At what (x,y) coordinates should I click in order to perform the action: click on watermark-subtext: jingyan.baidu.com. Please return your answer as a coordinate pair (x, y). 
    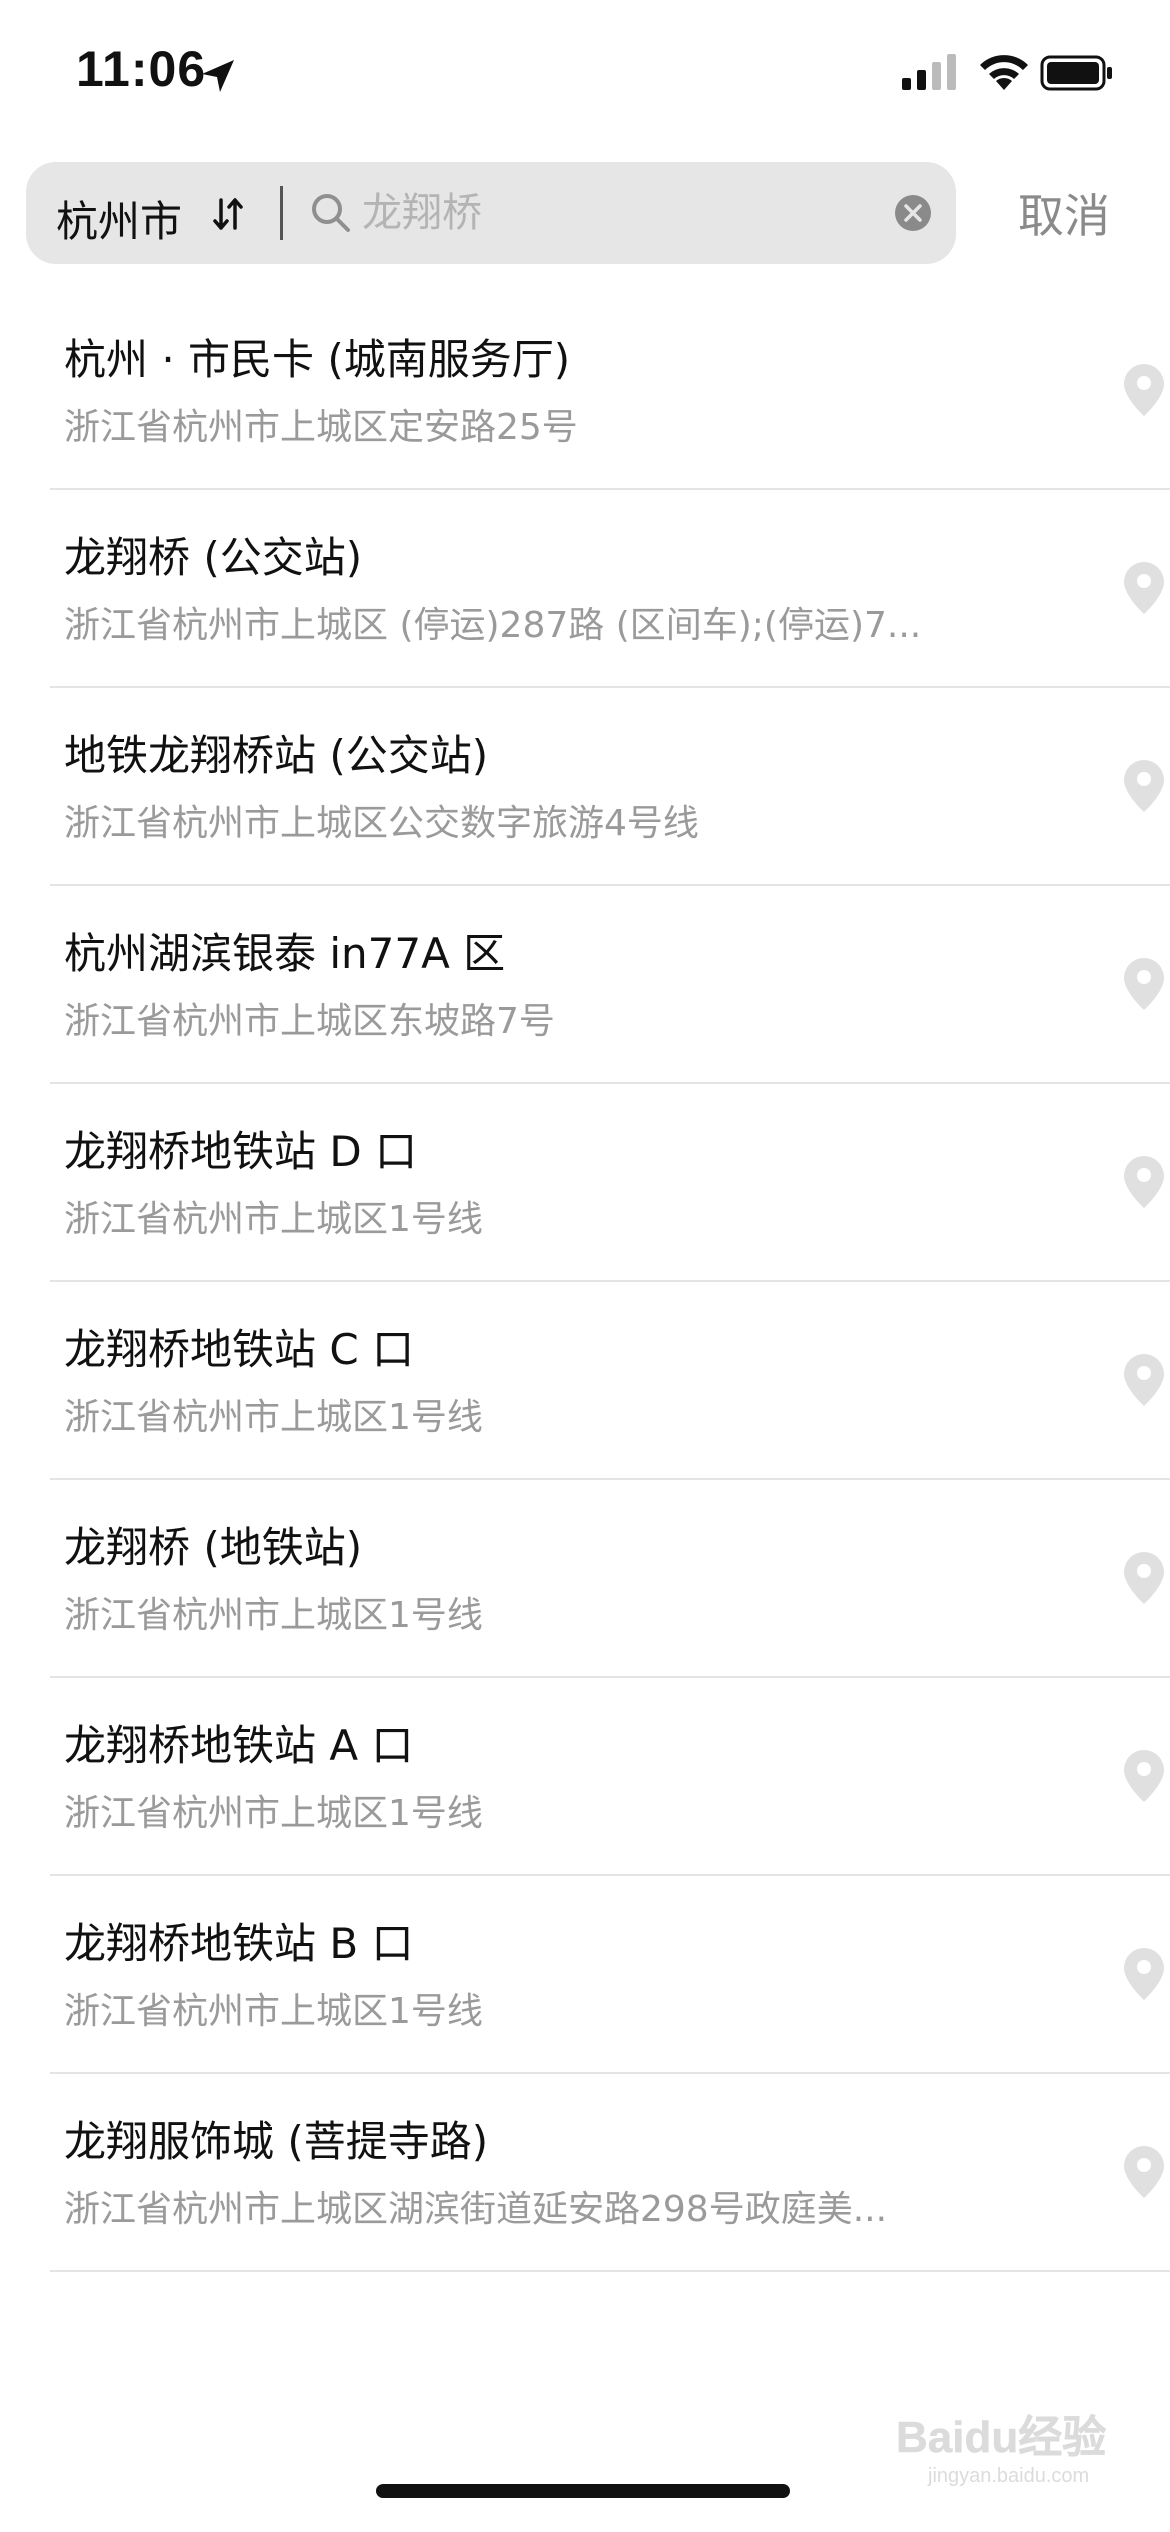
    Looking at the image, I should click on (1008, 2476).